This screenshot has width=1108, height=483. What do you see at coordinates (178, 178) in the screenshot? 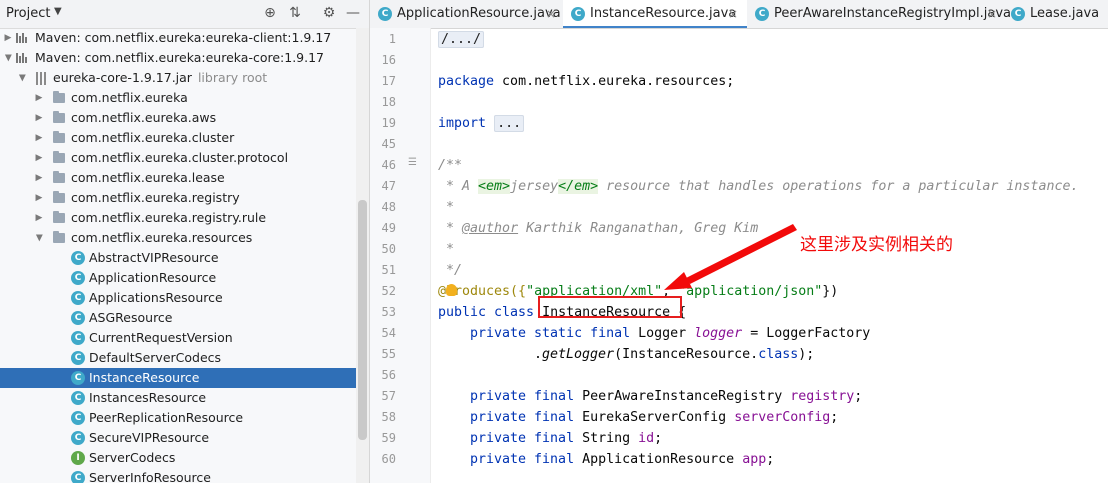
I see `tree-item-package: ▶ com.netflix.eureka.lease` at bounding box center [178, 178].